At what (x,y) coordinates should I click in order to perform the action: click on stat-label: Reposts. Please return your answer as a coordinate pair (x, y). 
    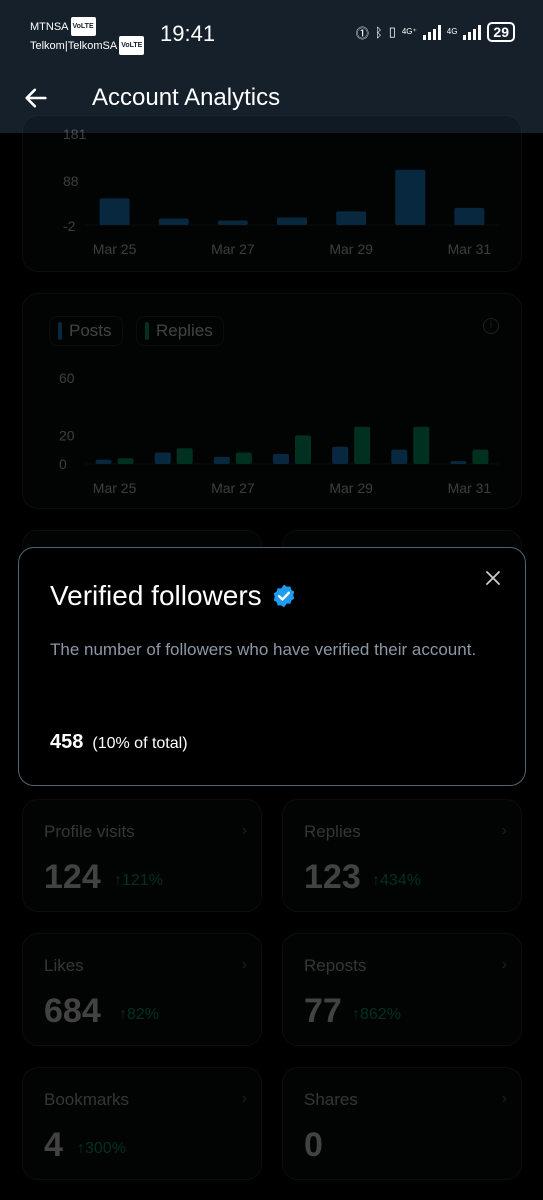
    Looking at the image, I should click on (335, 965).